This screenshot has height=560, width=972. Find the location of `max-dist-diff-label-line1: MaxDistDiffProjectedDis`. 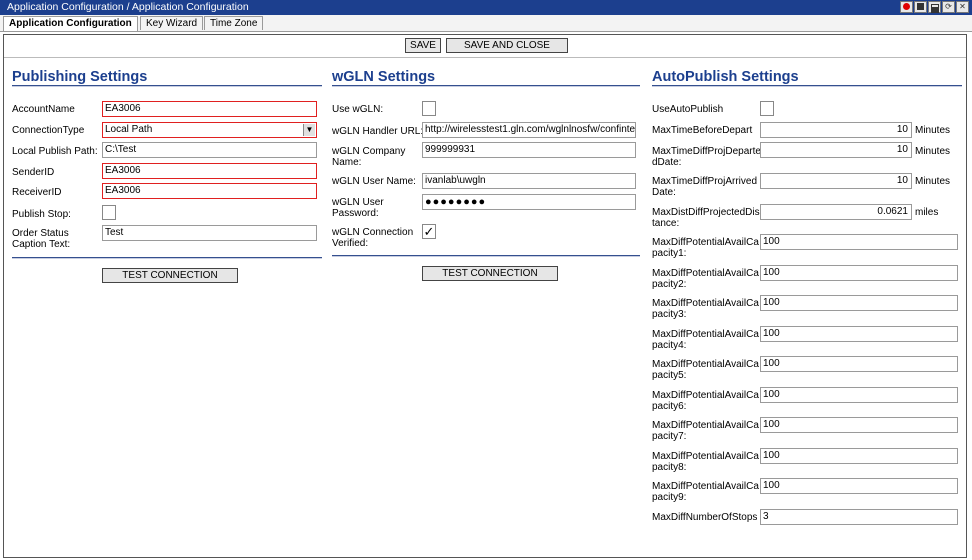

max-dist-diff-label-line1: MaxDistDiffProjectedDis is located at coordinates (706, 212).